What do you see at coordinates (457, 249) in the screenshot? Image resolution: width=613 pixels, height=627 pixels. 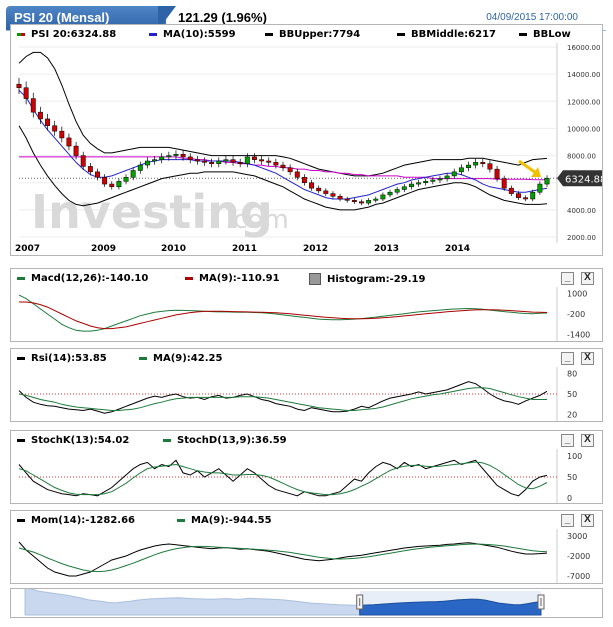 I see `x-tick-label: 2014` at bounding box center [457, 249].